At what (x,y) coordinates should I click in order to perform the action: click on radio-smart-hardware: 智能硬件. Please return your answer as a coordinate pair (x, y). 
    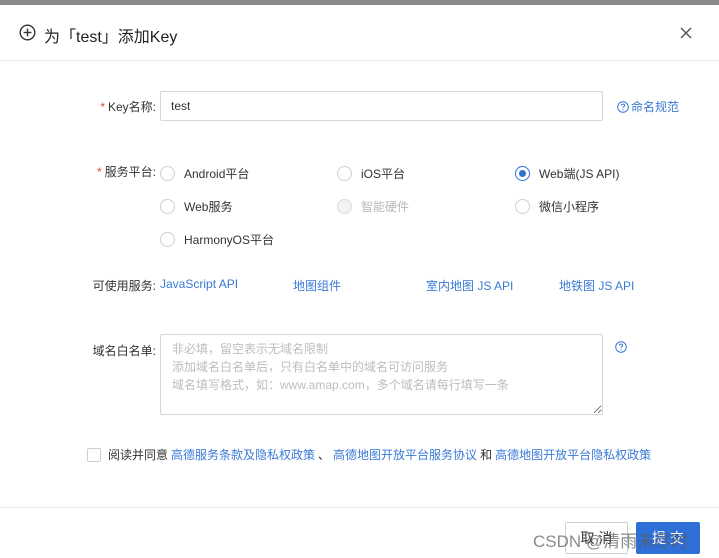
    Looking at the image, I should click on (373, 206).